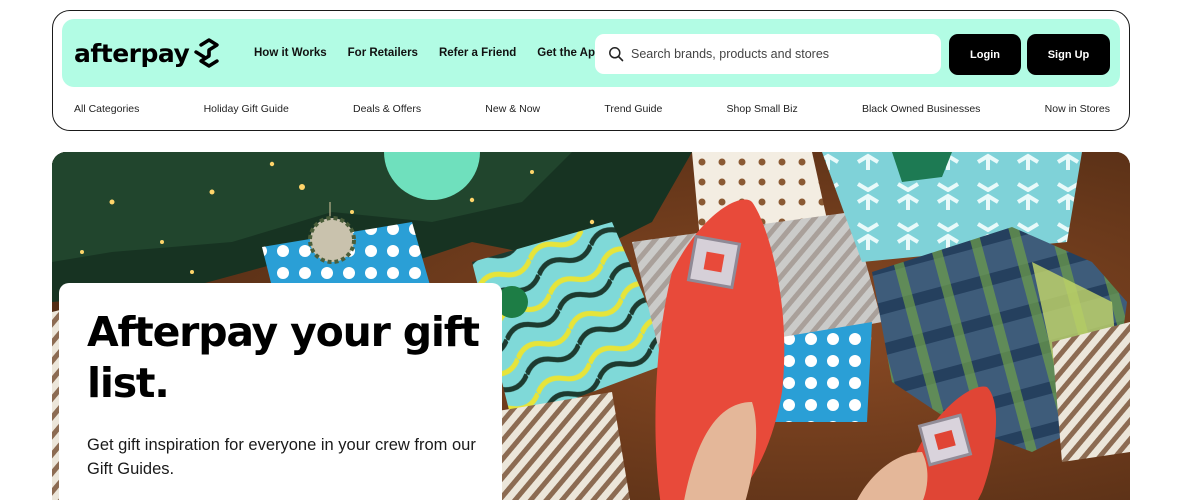 The height and width of the screenshot is (500, 1182). What do you see at coordinates (477, 53) in the screenshot?
I see `nav-link-refer-a-friend: Refer a Friend` at bounding box center [477, 53].